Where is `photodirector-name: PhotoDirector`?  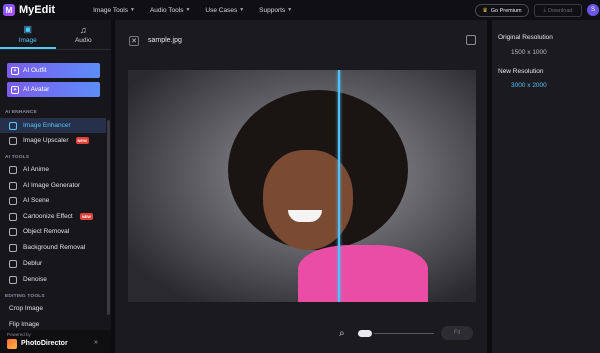 photodirector-name: PhotoDirector is located at coordinates (44, 343).